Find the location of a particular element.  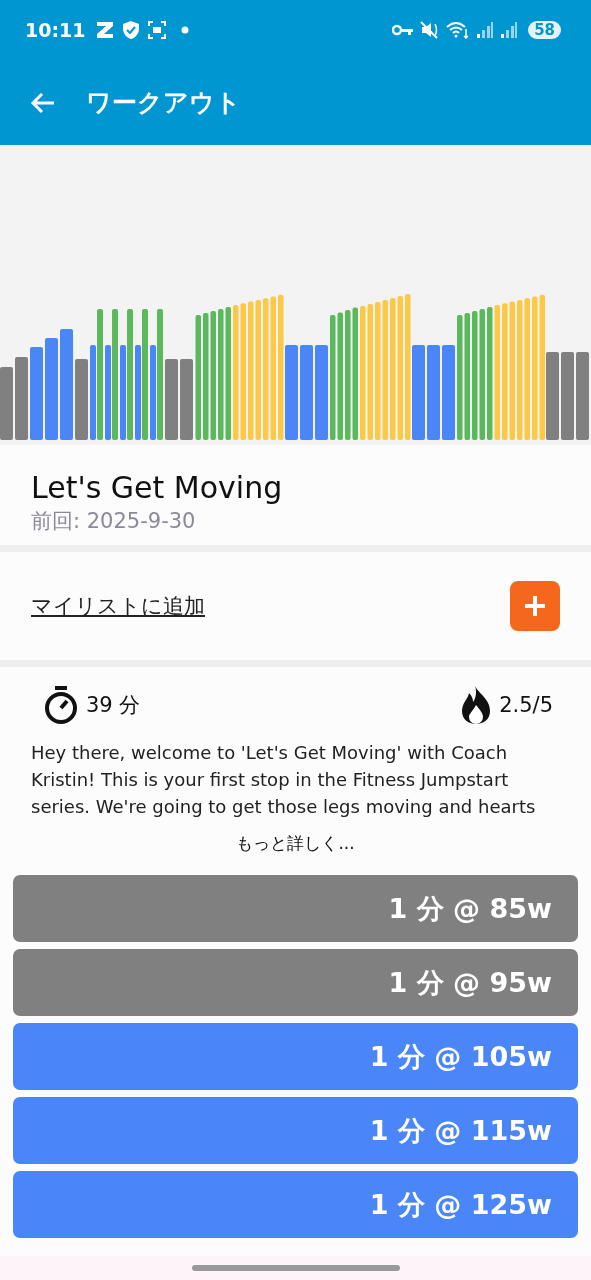

last-workout-date: 前回: 2025-9-30 is located at coordinates (114, 521).